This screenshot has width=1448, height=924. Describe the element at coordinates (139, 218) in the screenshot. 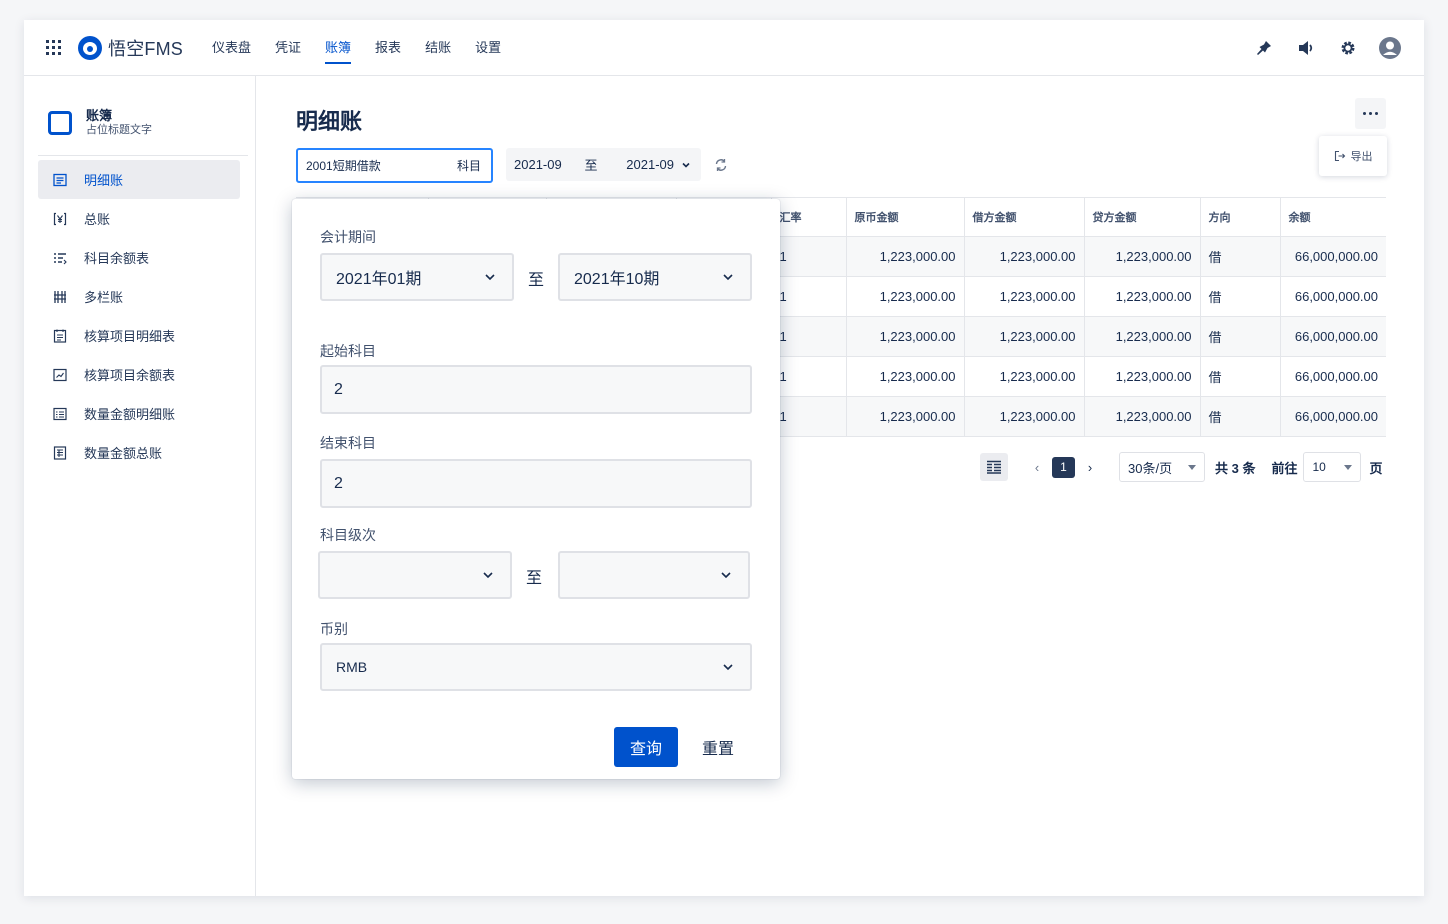

I see `sidebar-item-general-ledger: 总账` at that location.